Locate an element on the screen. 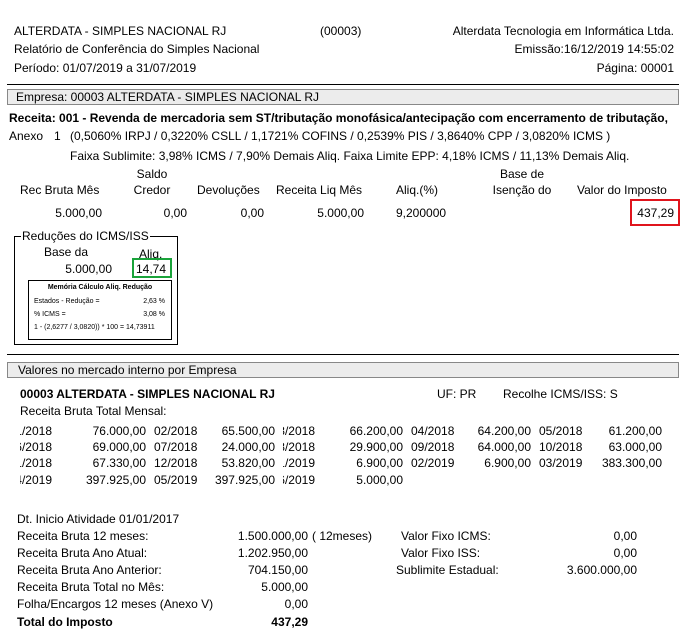 Image resolution: width=685 pixels, height=638 pixels. report-period: Período: 01/07/2019 a 31/07/2019 is located at coordinates (105, 68).